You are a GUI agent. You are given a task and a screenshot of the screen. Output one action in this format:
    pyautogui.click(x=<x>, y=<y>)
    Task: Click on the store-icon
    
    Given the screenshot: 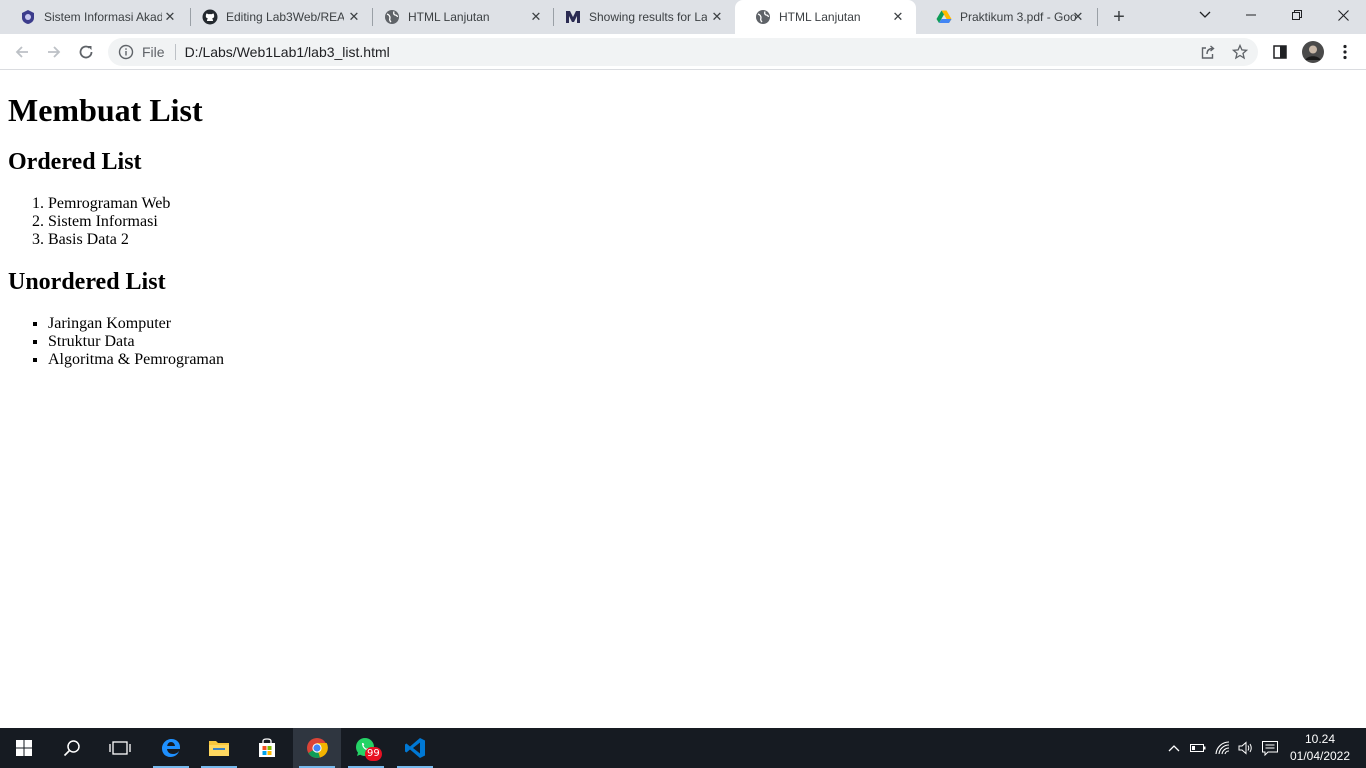 What is the action you would take?
    pyautogui.click(x=267, y=747)
    